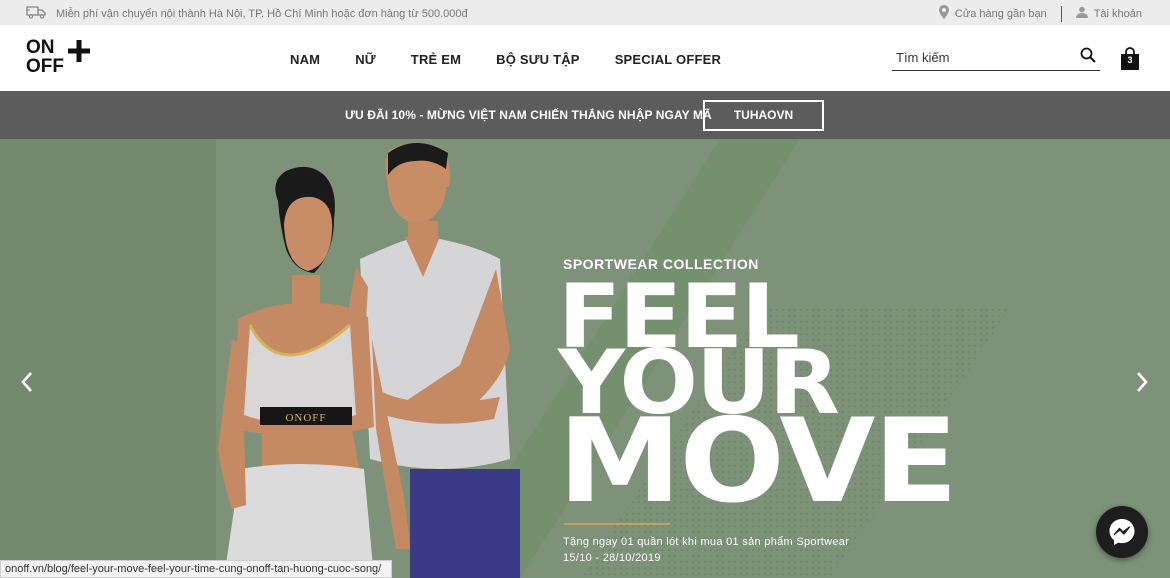  I want to click on search-box, so click(996, 58).